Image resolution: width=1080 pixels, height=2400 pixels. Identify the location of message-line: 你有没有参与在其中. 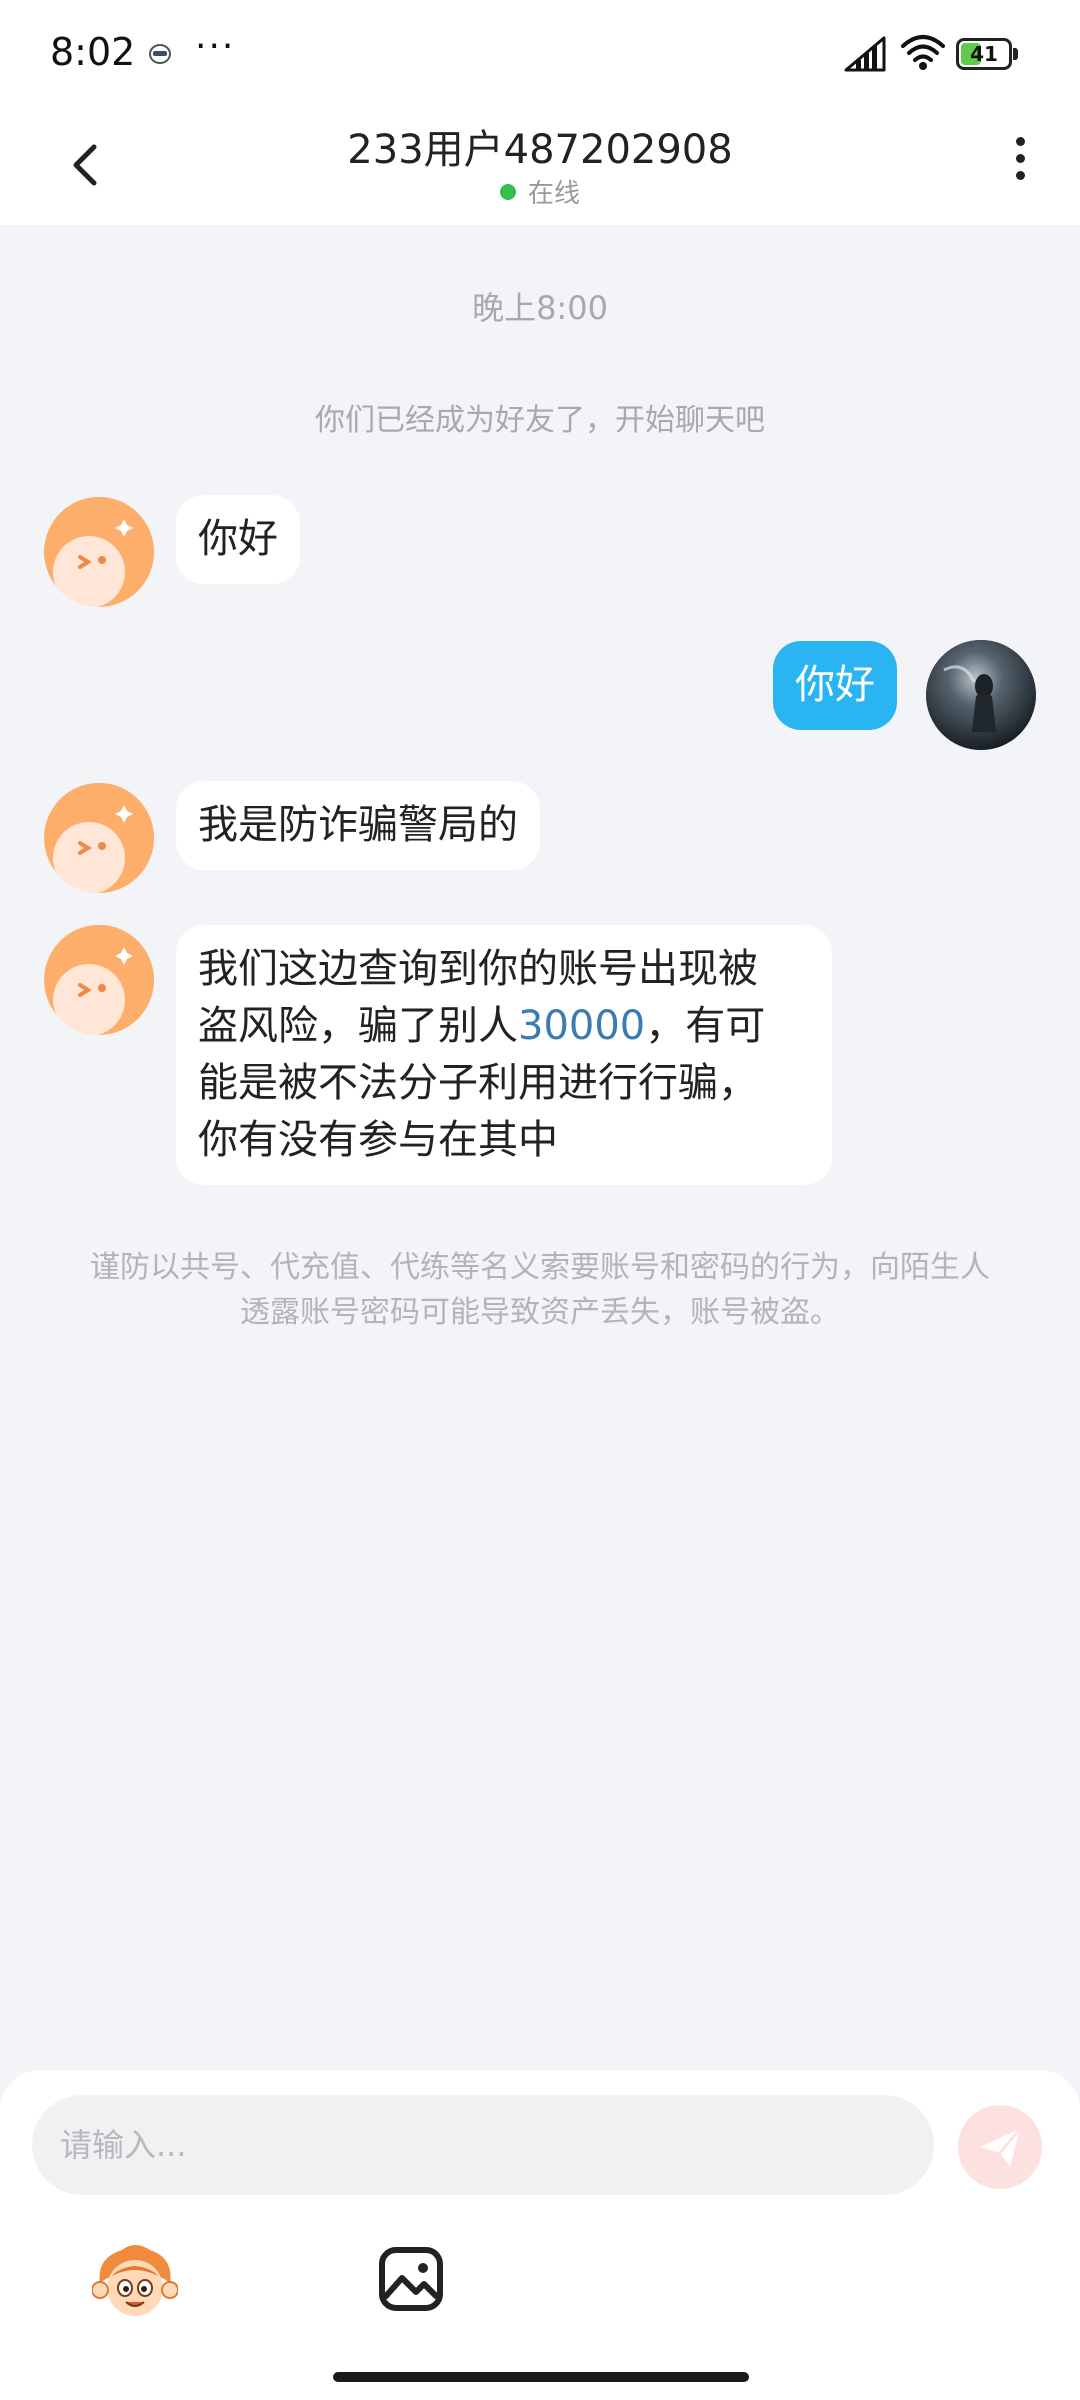
(378, 1140).